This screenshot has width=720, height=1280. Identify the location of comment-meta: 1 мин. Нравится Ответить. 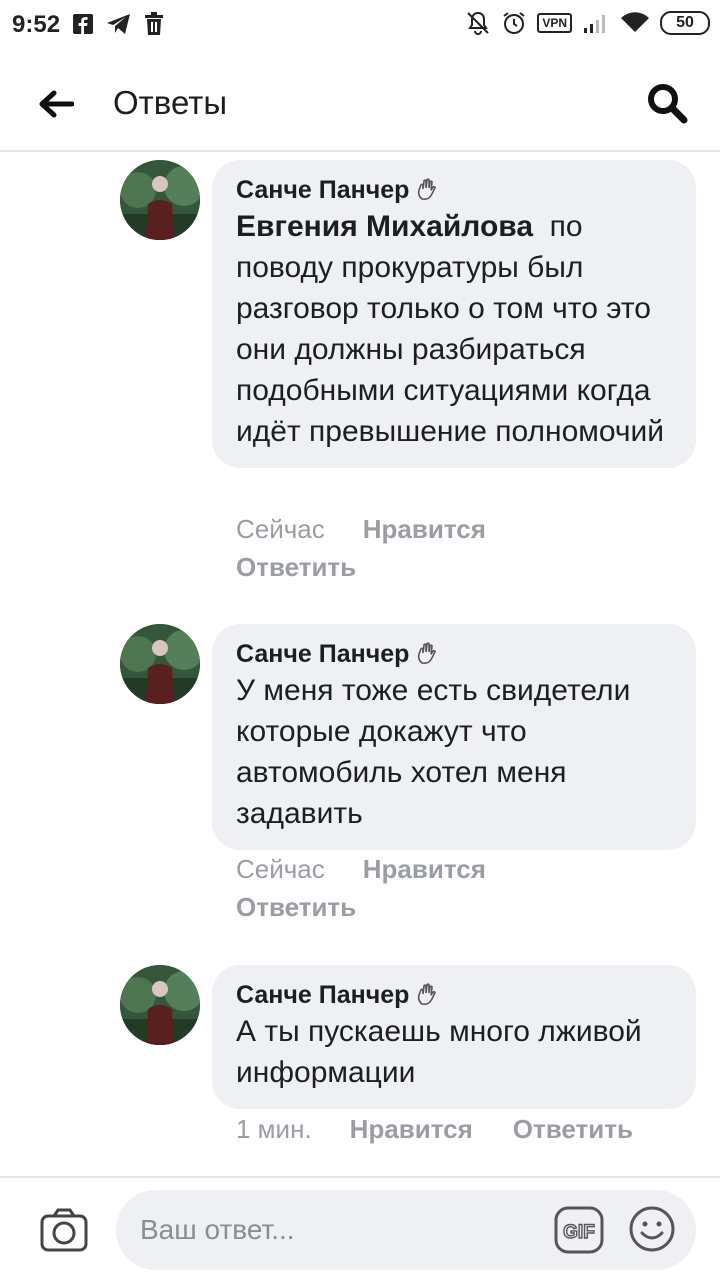
(434, 1129).